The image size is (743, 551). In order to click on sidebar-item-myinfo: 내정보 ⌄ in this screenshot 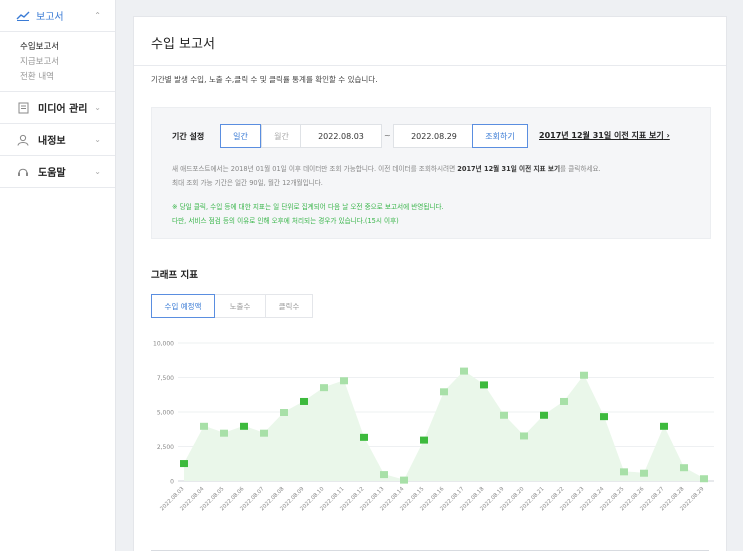, I will do `click(57, 140)`.